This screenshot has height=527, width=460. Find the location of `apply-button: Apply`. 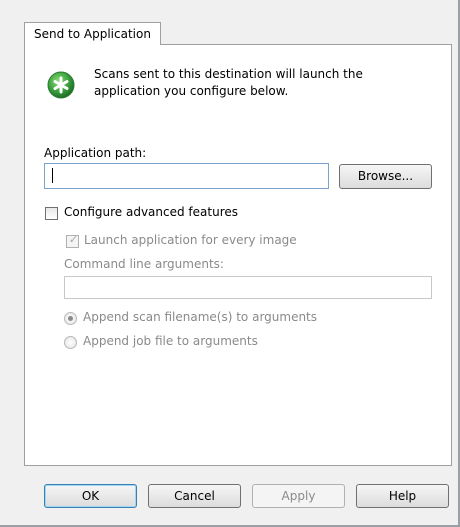

apply-button: Apply is located at coordinates (298, 496).